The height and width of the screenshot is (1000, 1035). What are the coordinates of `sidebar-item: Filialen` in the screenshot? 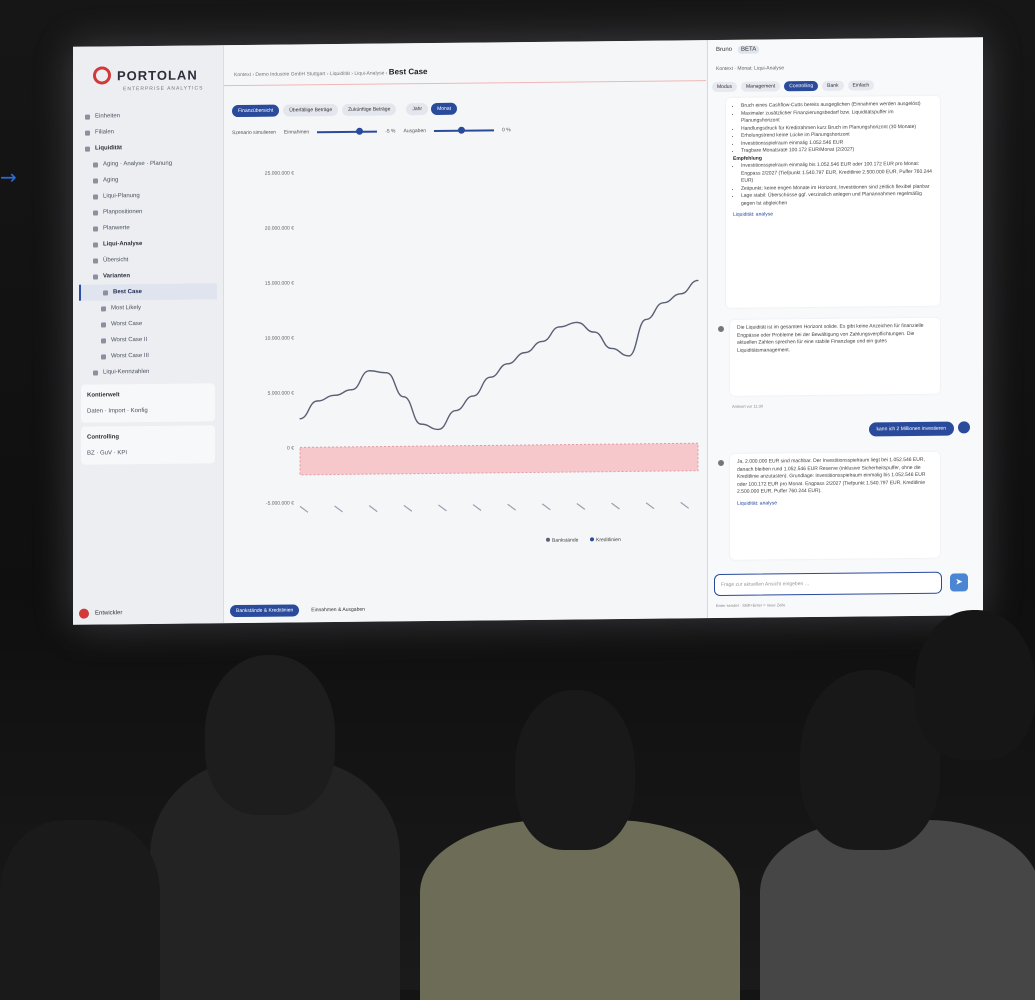 It's located at (148, 131).